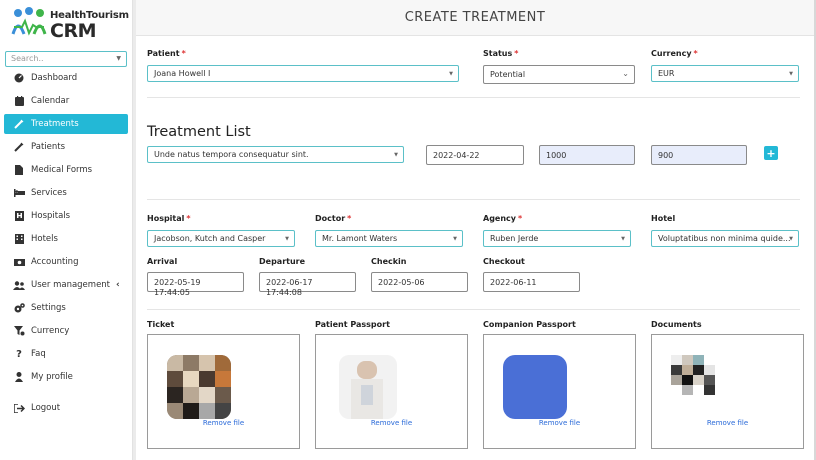 The height and width of the screenshot is (460, 816). I want to click on gears-icon, so click(19, 308).